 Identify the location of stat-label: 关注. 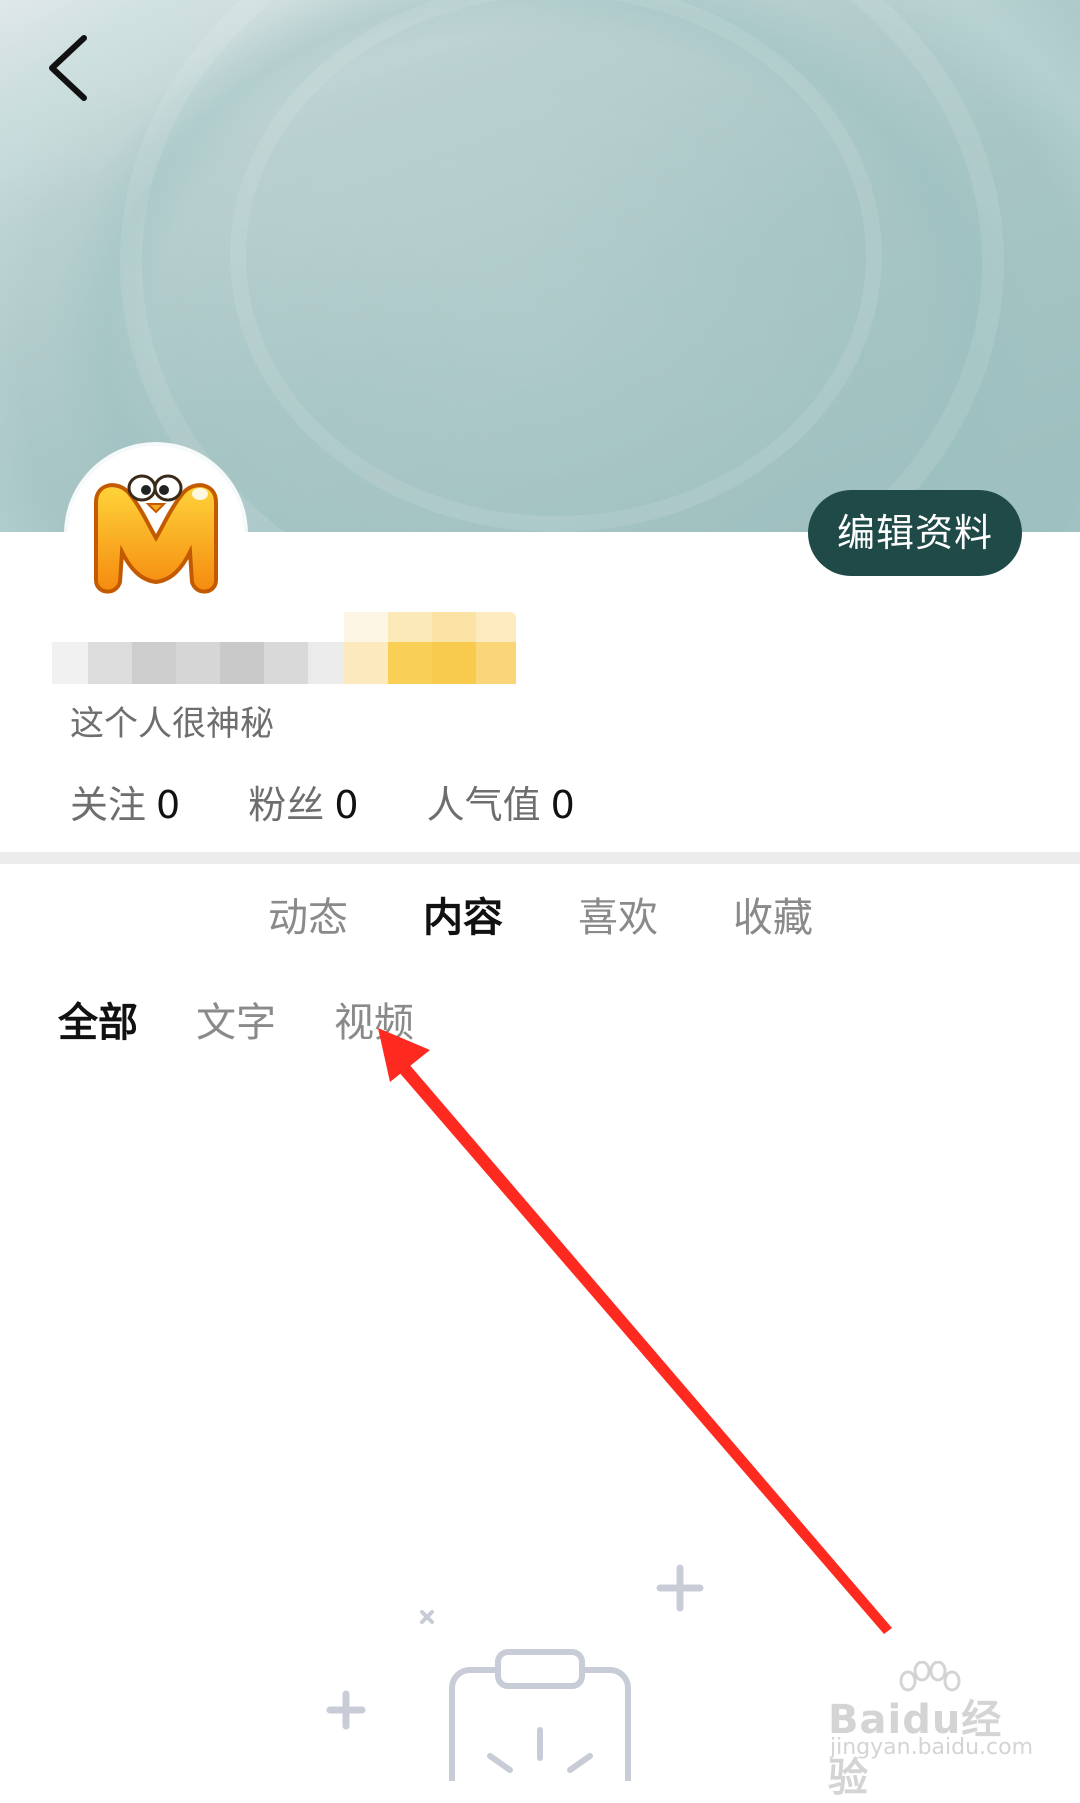
(108, 805).